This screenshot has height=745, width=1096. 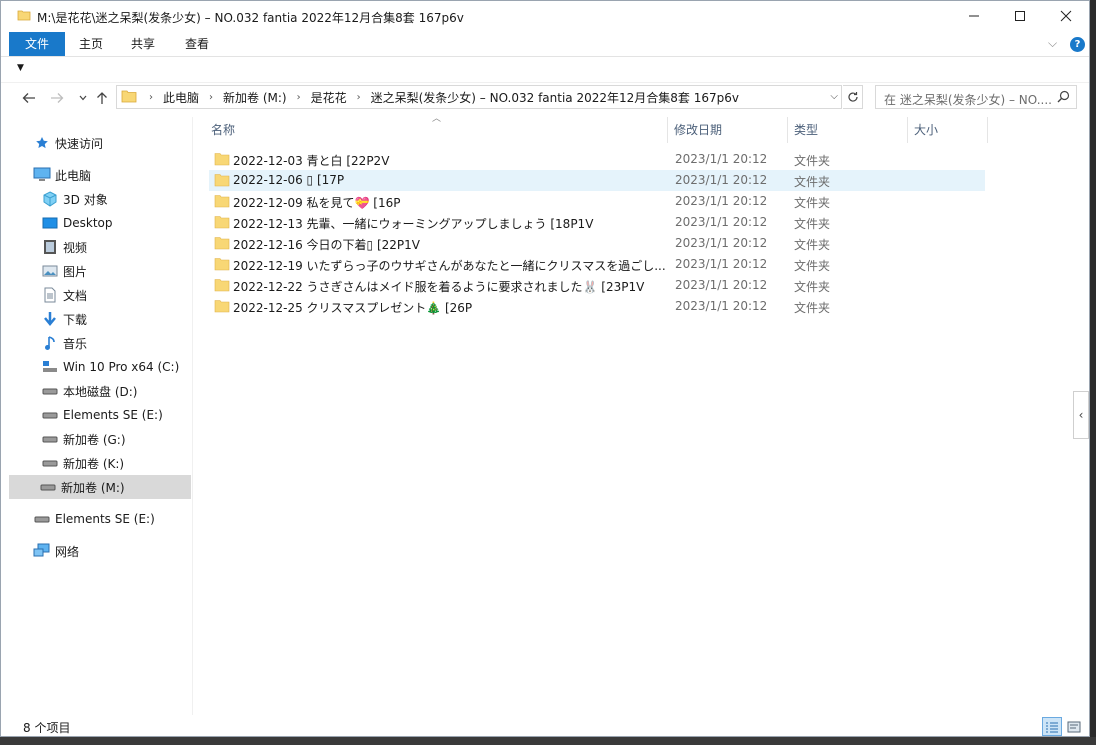 What do you see at coordinates (91, 44) in the screenshot?
I see `tab-home: 主页` at bounding box center [91, 44].